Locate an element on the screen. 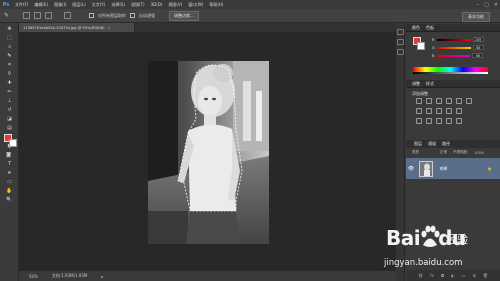 This screenshot has width=500, height=281. color-lookup-icon is located at coordinates (459, 111).